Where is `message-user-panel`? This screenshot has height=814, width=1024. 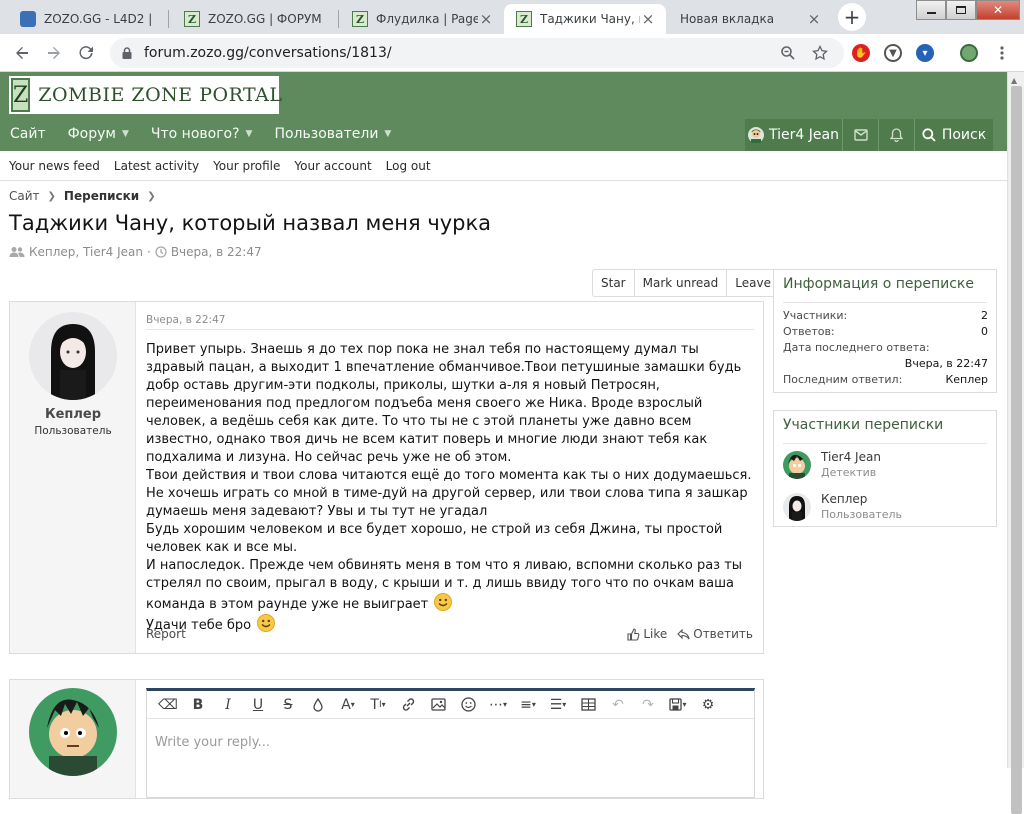
message-user-panel is located at coordinates (73, 739).